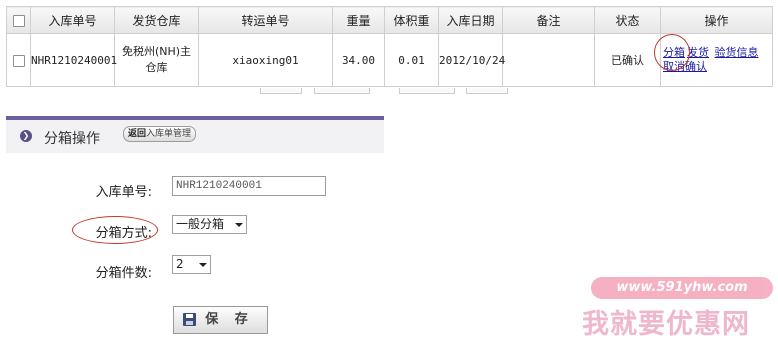 The width and height of the screenshot is (778, 339). Describe the element at coordinates (358, 20) in the screenshot. I see `header-weight: 重量` at that location.